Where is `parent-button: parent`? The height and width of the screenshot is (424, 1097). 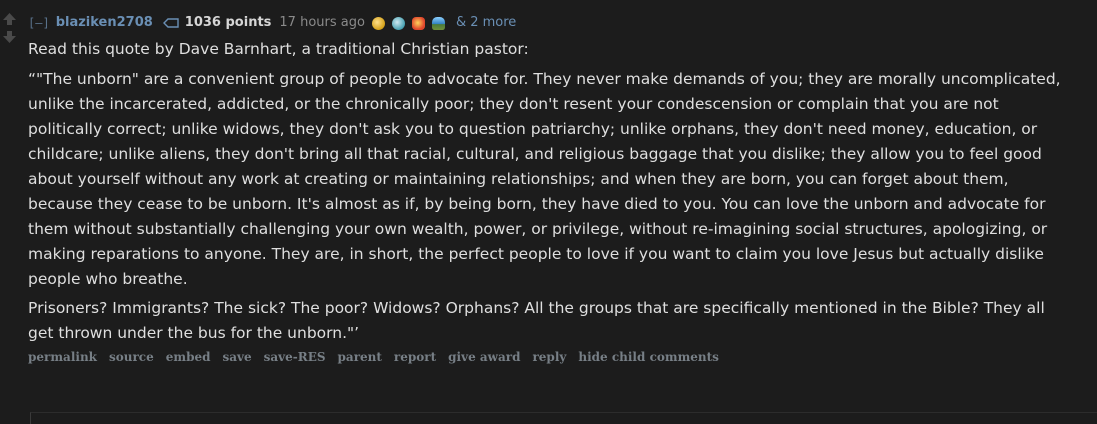
parent-button: parent is located at coordinates (360, 357).